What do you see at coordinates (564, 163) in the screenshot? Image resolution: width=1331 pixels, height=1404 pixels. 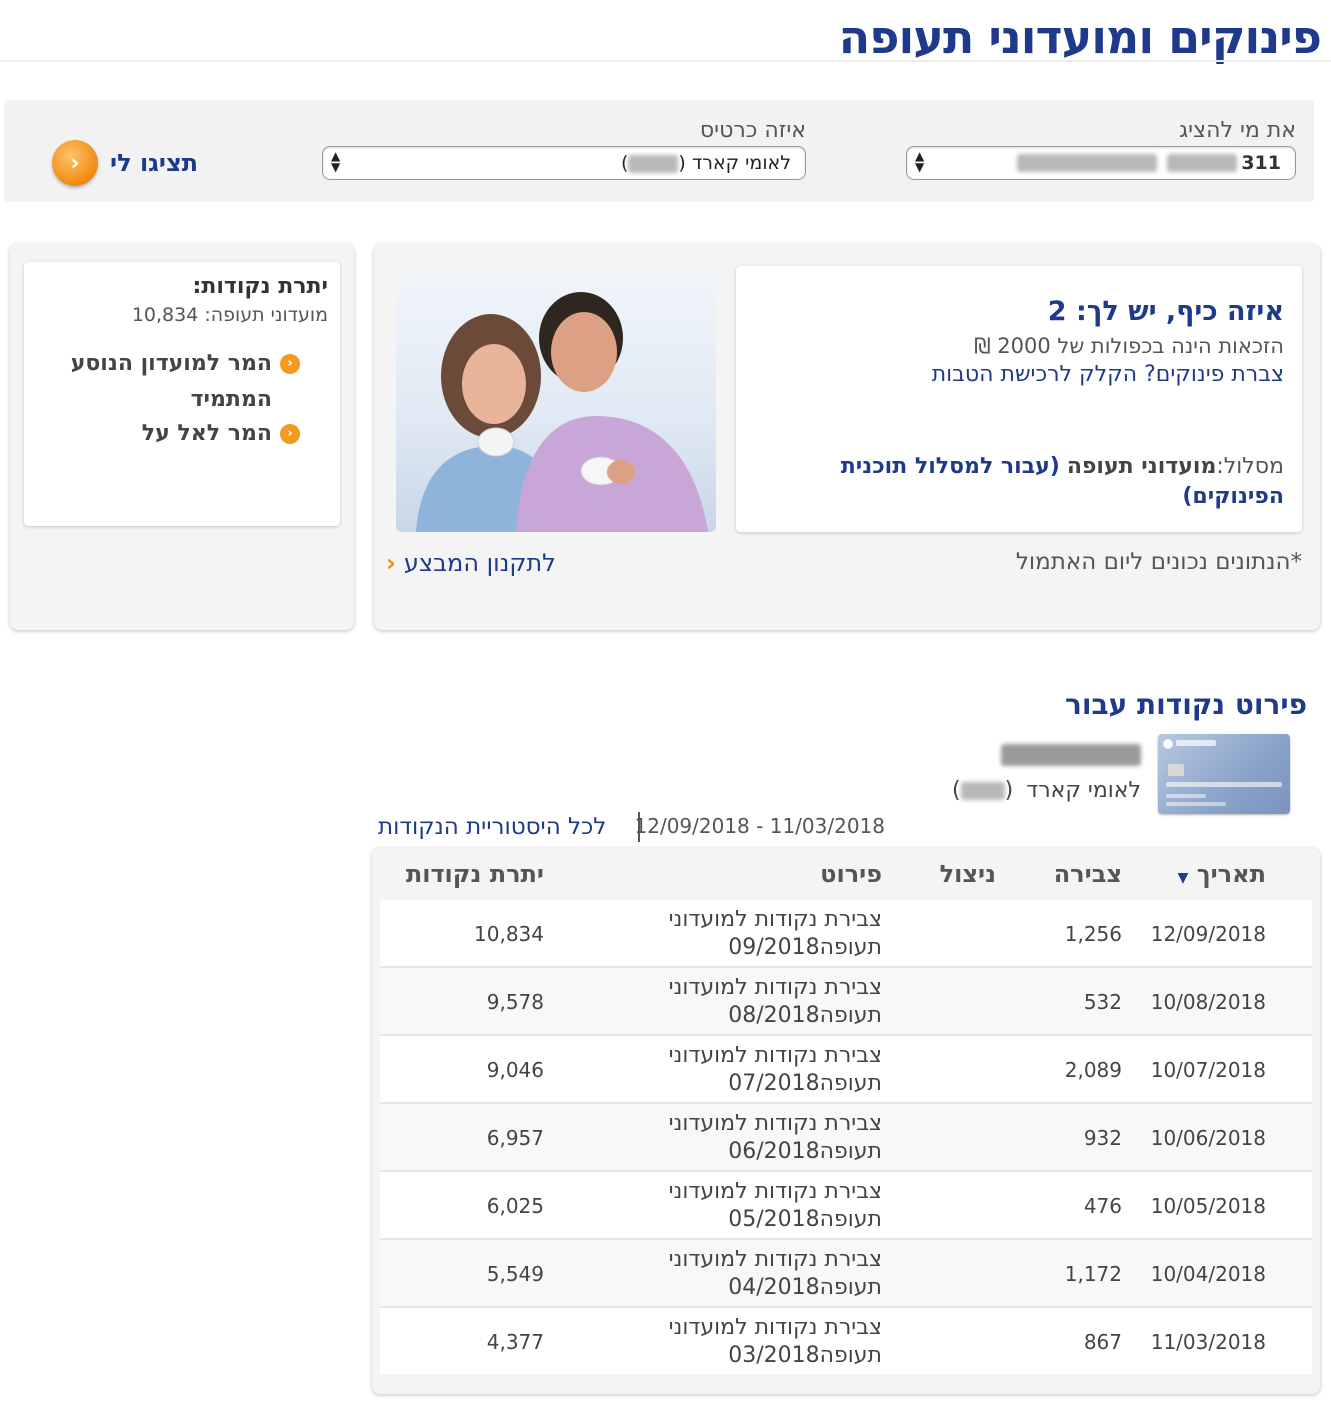 I see `card-select: לאומי קארד () ▲ ▼` at bounding box center [564, 163].